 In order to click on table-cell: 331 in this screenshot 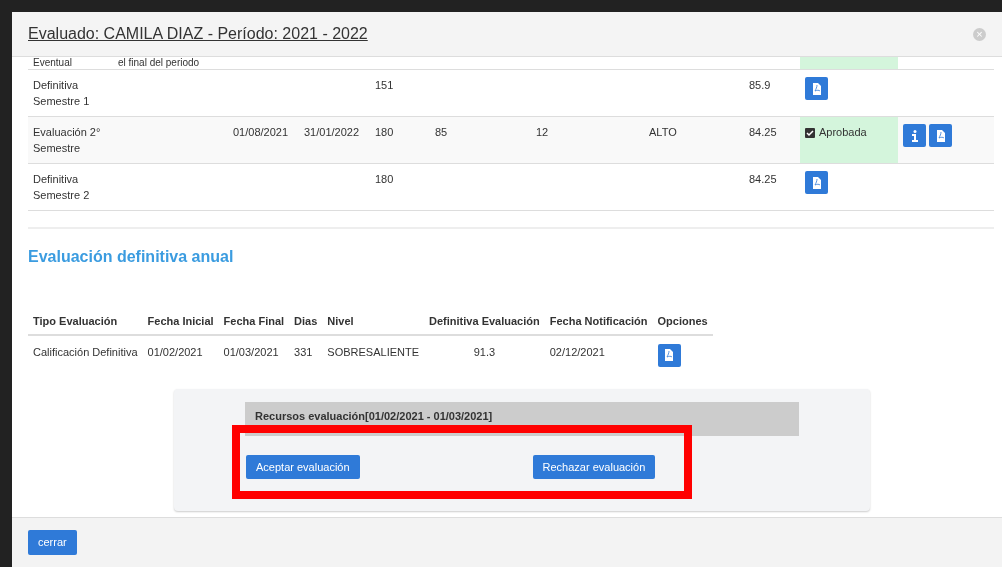, I will do `click(303, 351)`.